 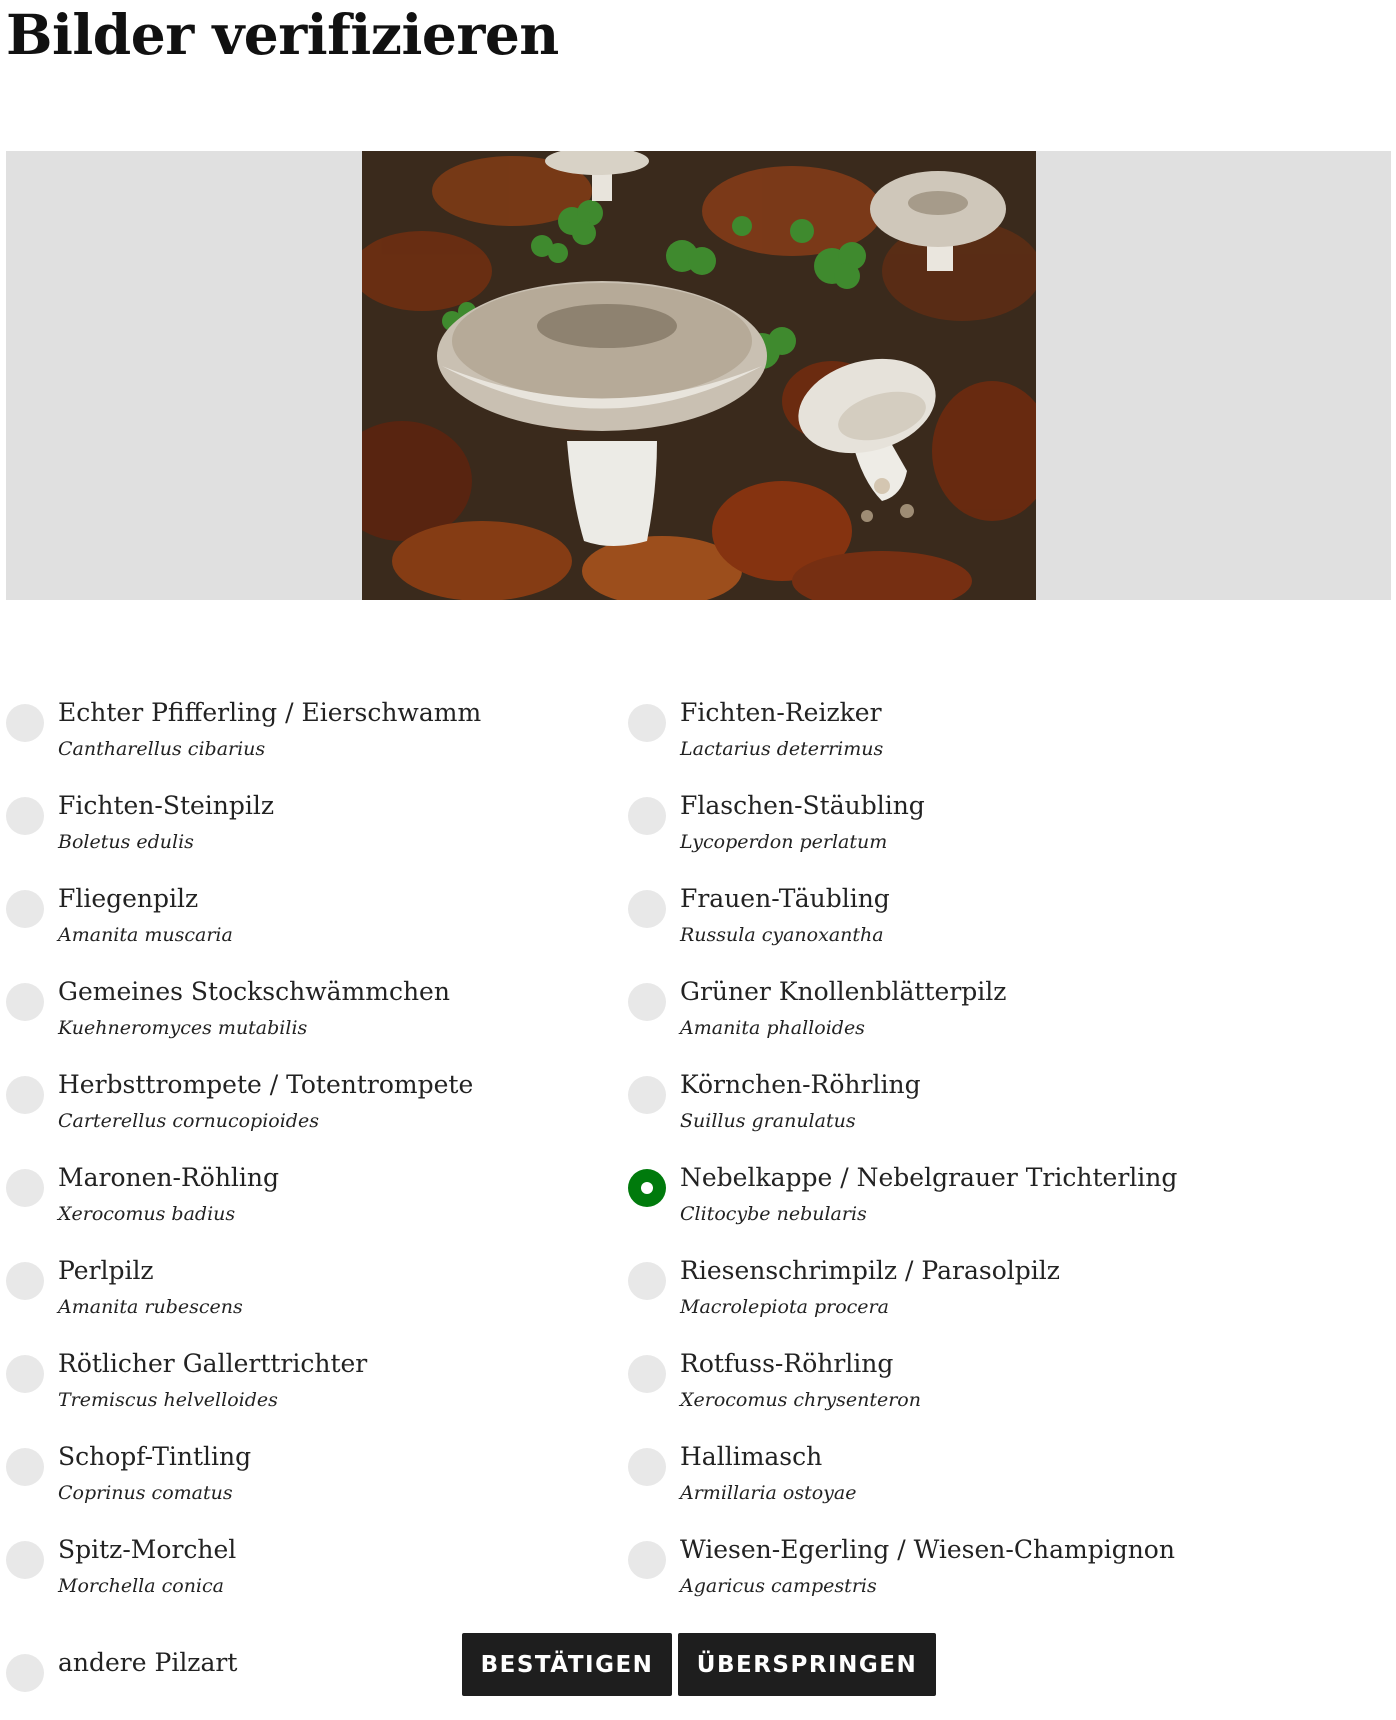 What do you see at coordinates (128, 898) in the screenshot?
I see `species-common-name: Fliegenpilz` at bounding box center [128, 898].